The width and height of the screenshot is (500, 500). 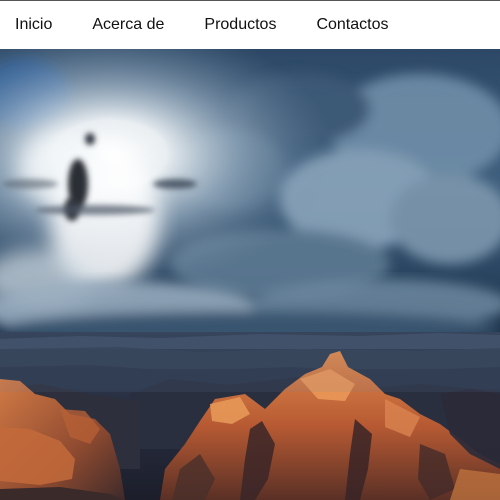 I want to click on main-navbar: Inicio Acerca de Productos Contactos, so click(x=250, y=25).